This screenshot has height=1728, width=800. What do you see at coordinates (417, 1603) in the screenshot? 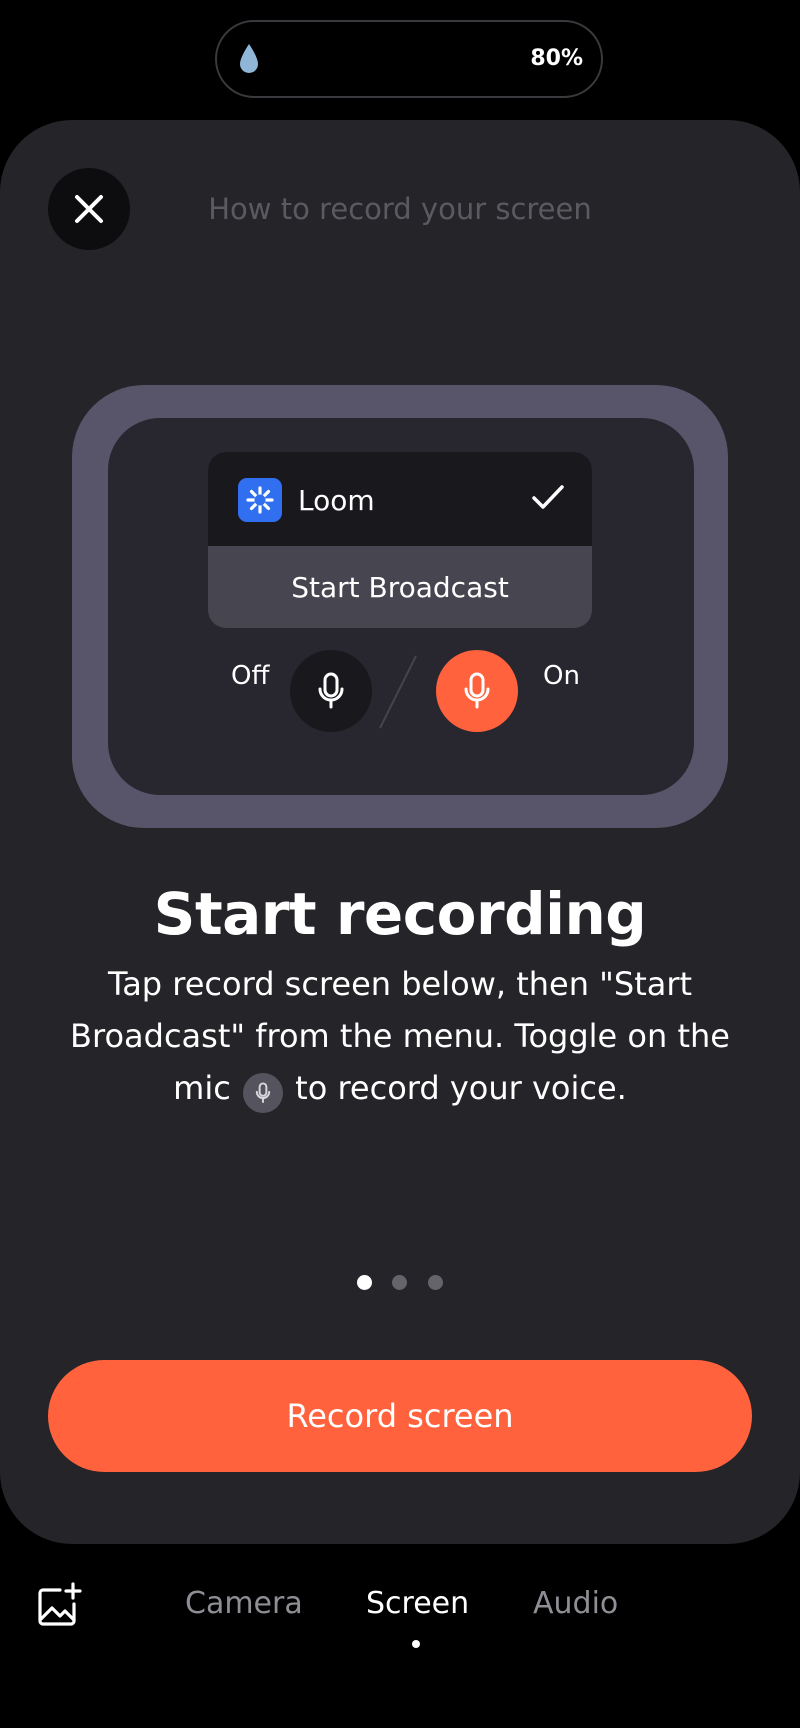
I see `tab-screen: Screen` at bounding box center [417, 1603].